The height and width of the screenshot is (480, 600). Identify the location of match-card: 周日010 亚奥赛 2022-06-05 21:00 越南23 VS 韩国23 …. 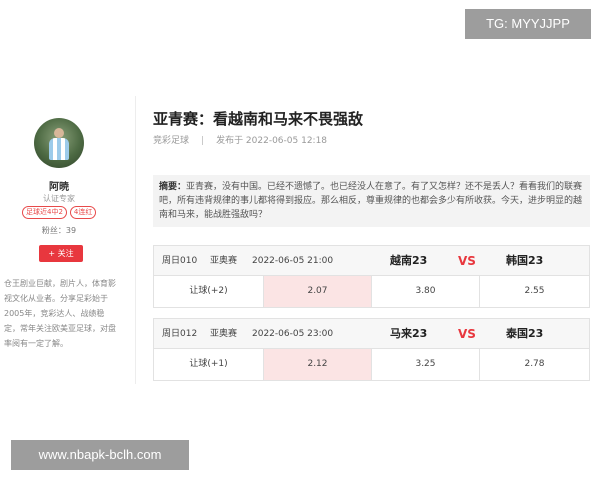
(371, 276).